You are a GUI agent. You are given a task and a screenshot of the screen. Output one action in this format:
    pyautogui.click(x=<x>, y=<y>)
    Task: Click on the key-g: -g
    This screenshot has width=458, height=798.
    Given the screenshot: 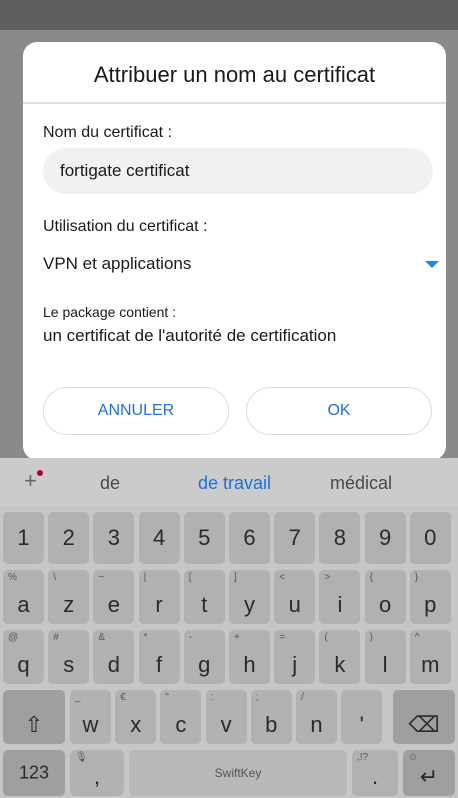 What is the action you would take?
    pyautogui.click(x=204, y=657)
    